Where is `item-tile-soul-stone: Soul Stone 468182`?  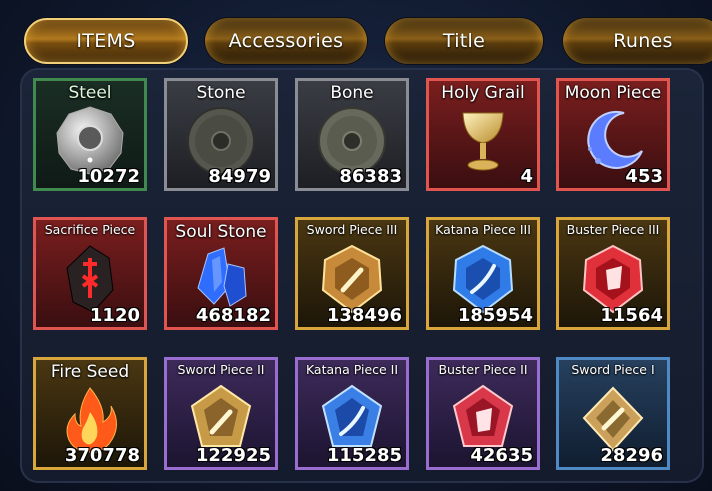
item-tile-soul-stone: Soul Stone 468182 is located at coordinates (221, 273).